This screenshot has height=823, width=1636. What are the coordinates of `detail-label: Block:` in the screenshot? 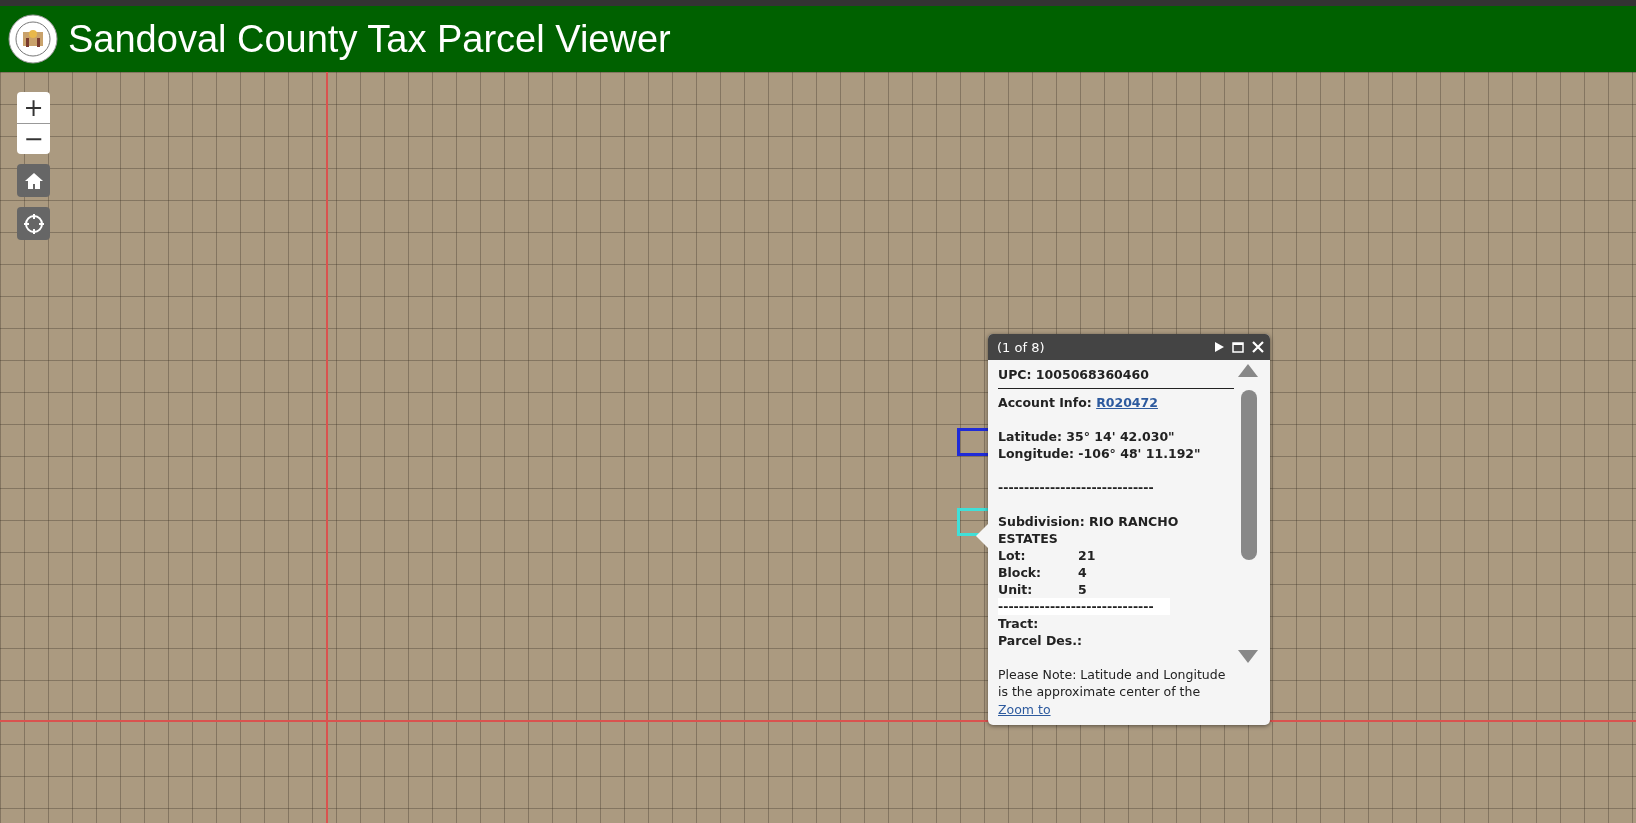 It's located at (1020, 572).